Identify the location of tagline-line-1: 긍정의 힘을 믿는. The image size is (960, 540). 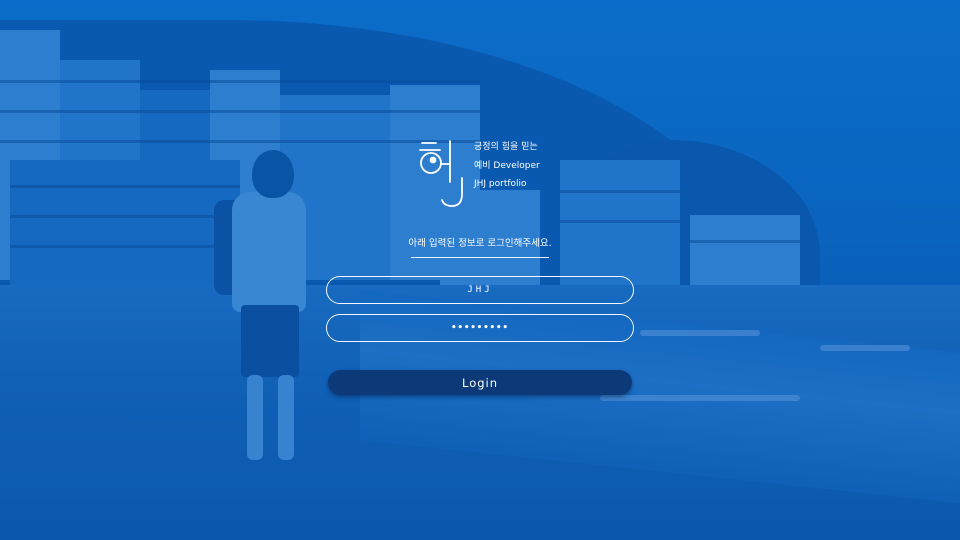
(506, 147).